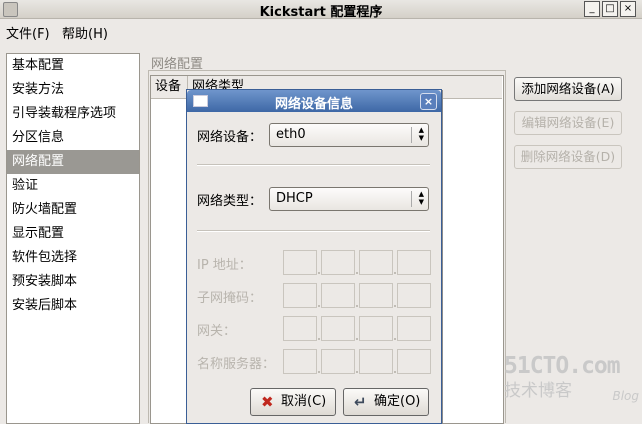  Describe the element at coordinates (291, 134) in the screenshot. I see `device-value: eth0` at that location.